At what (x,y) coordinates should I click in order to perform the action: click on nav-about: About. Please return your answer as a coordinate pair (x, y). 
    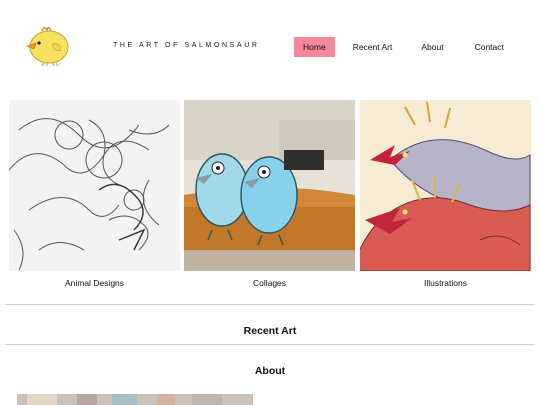
    Looking at the image, I should click on (432, 47).